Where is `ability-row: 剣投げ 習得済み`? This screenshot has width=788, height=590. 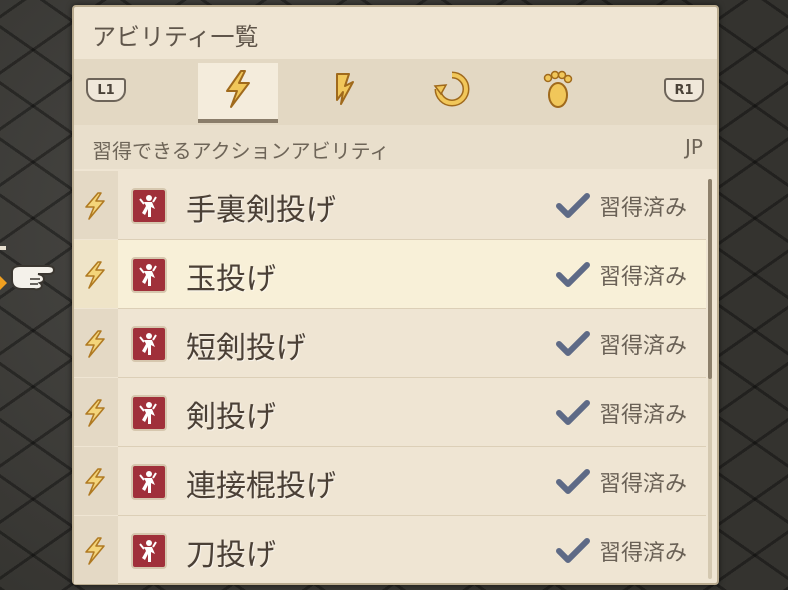 ability-row: 剣投げ 習得済み is located at coordinates (390, 412).